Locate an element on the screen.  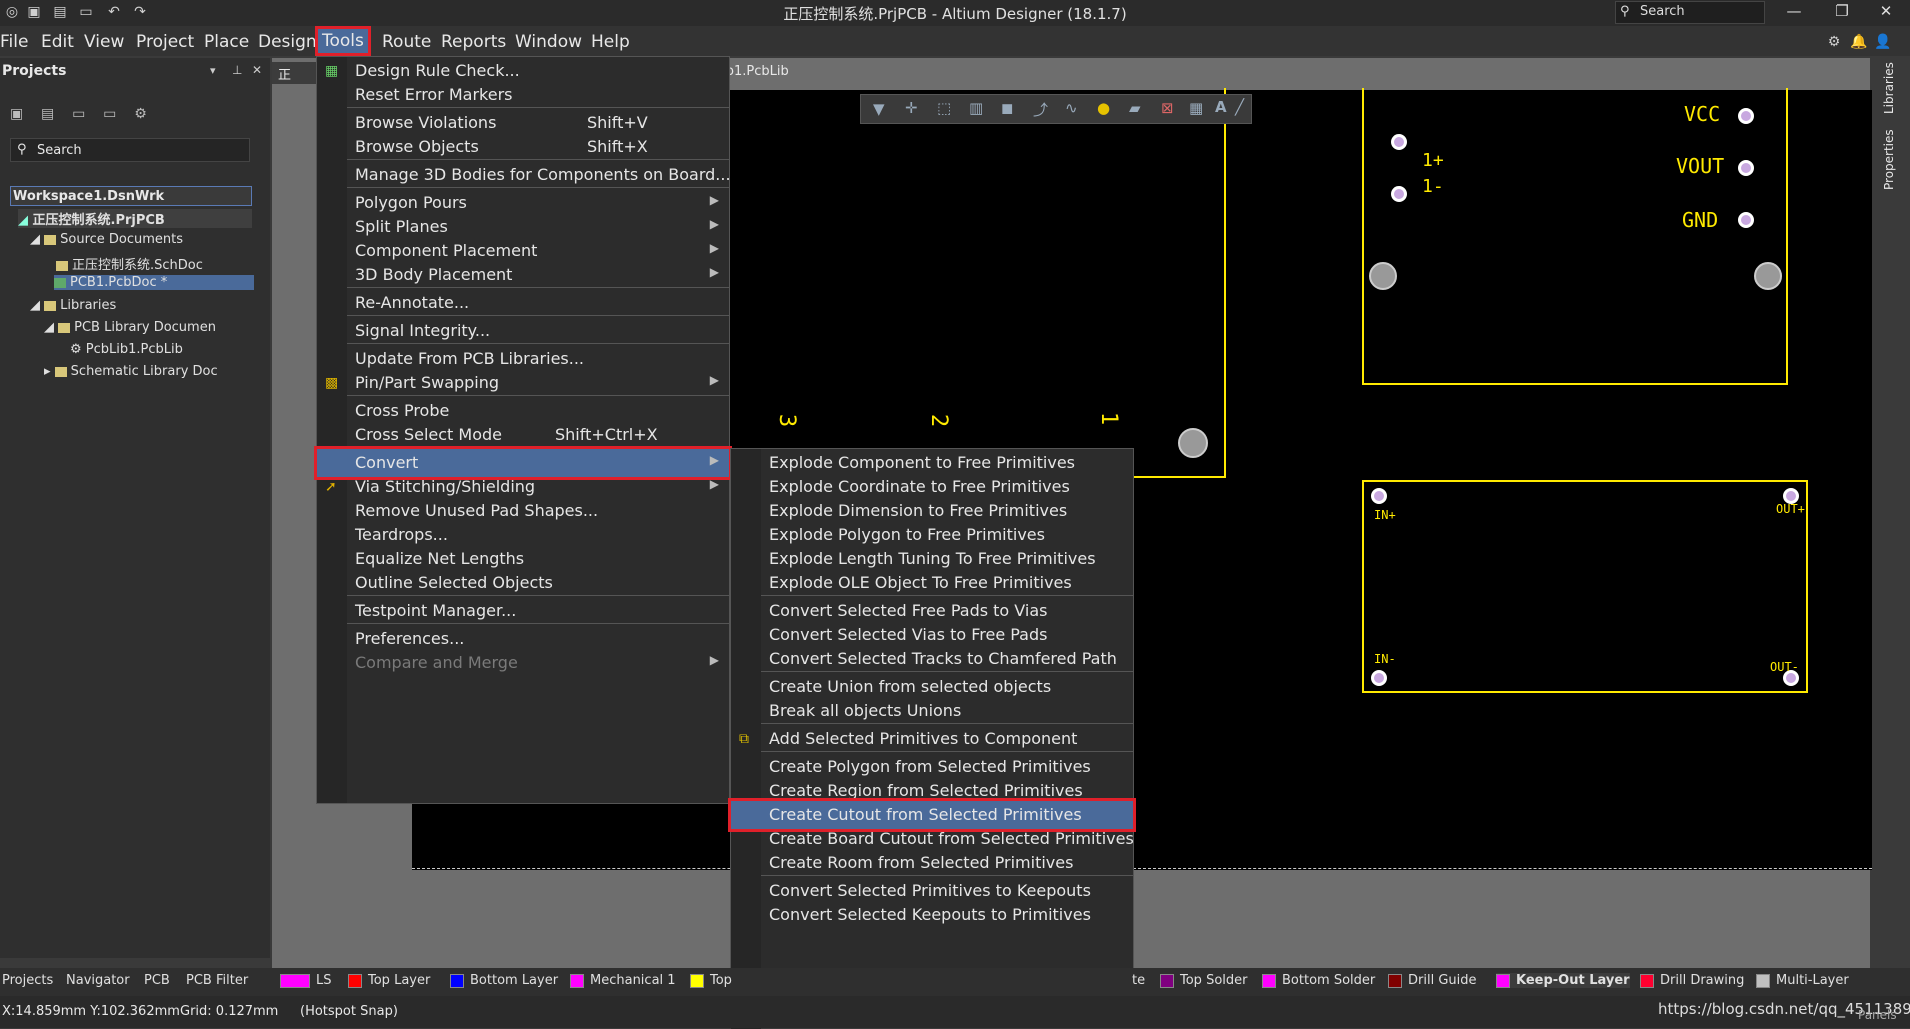
tools-menu-item-browse-objects: Browse Objects Shift+X is located at coordinates (523, 147).